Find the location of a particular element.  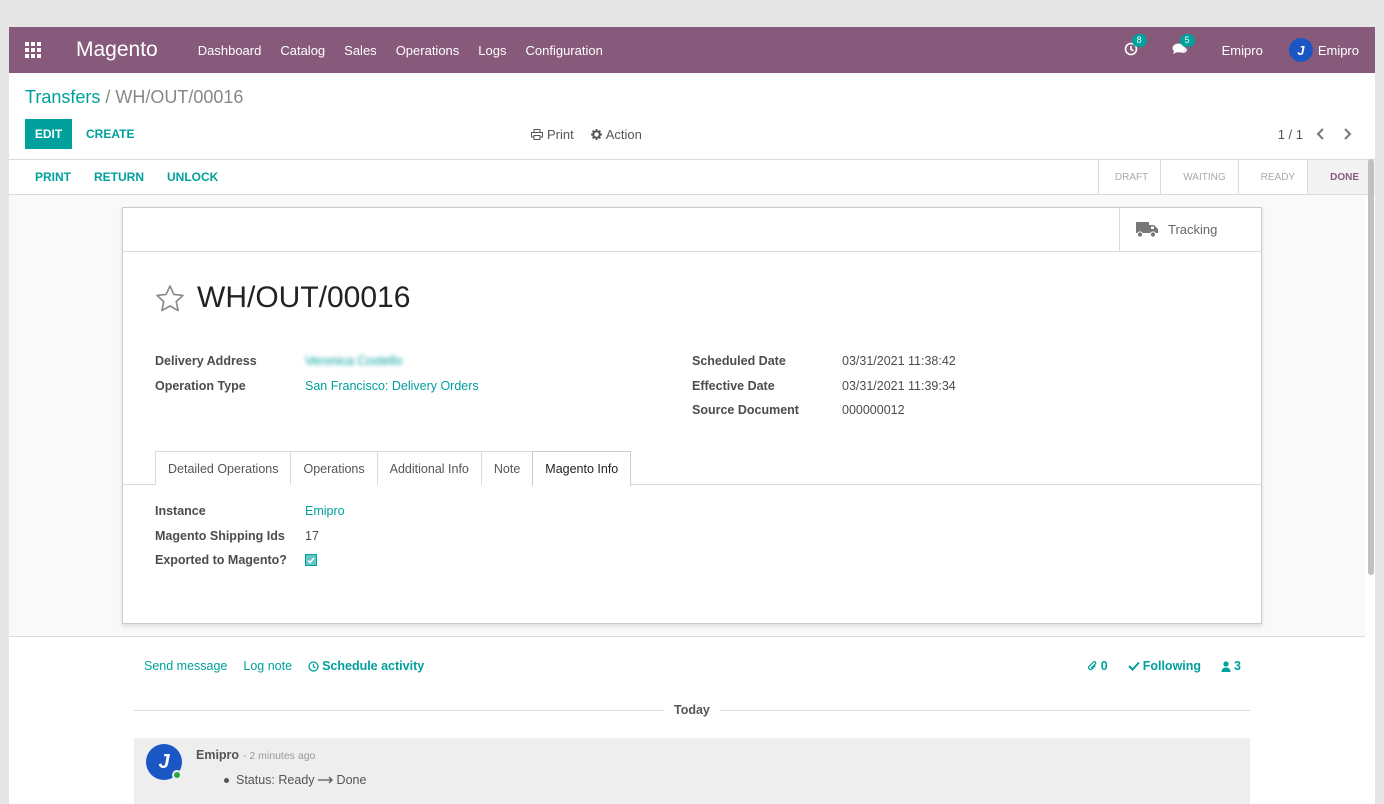

schedule-activity-button: Schedule activity is located at coordinates (366, 666).